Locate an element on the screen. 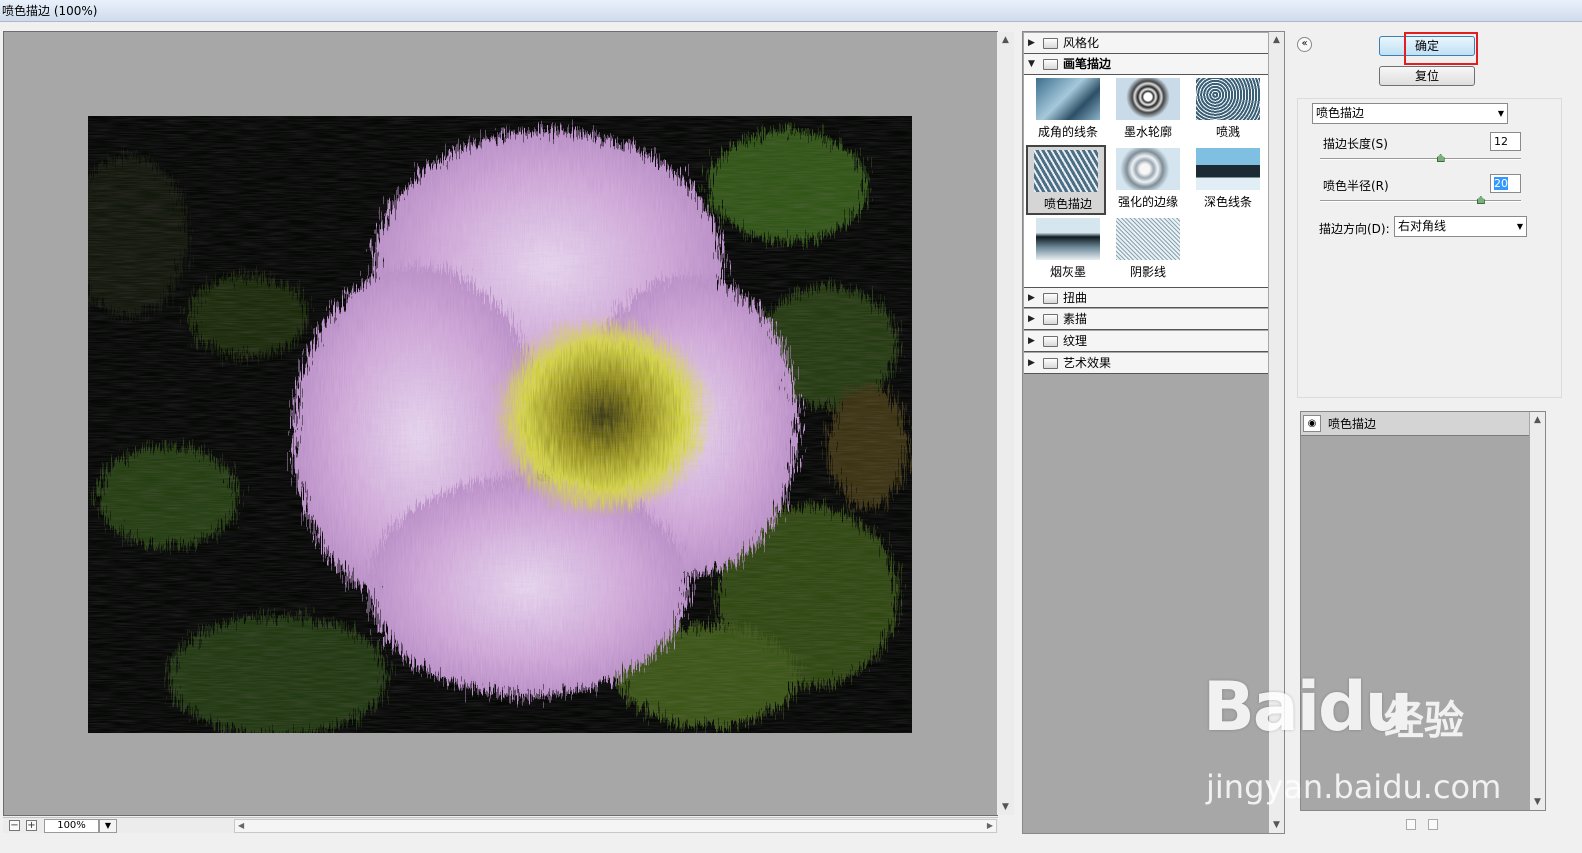 The image size is (1582, 853). thumb-spatter: 喷溅 is located at coordinates (1228, 110).